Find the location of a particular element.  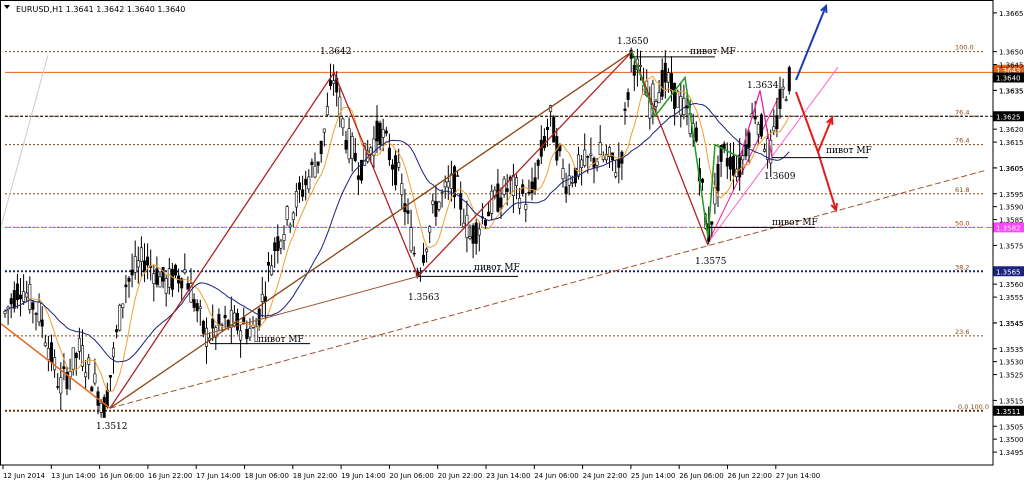

y-tick-label: 1.3615 is located at coordinates (1011, 143).